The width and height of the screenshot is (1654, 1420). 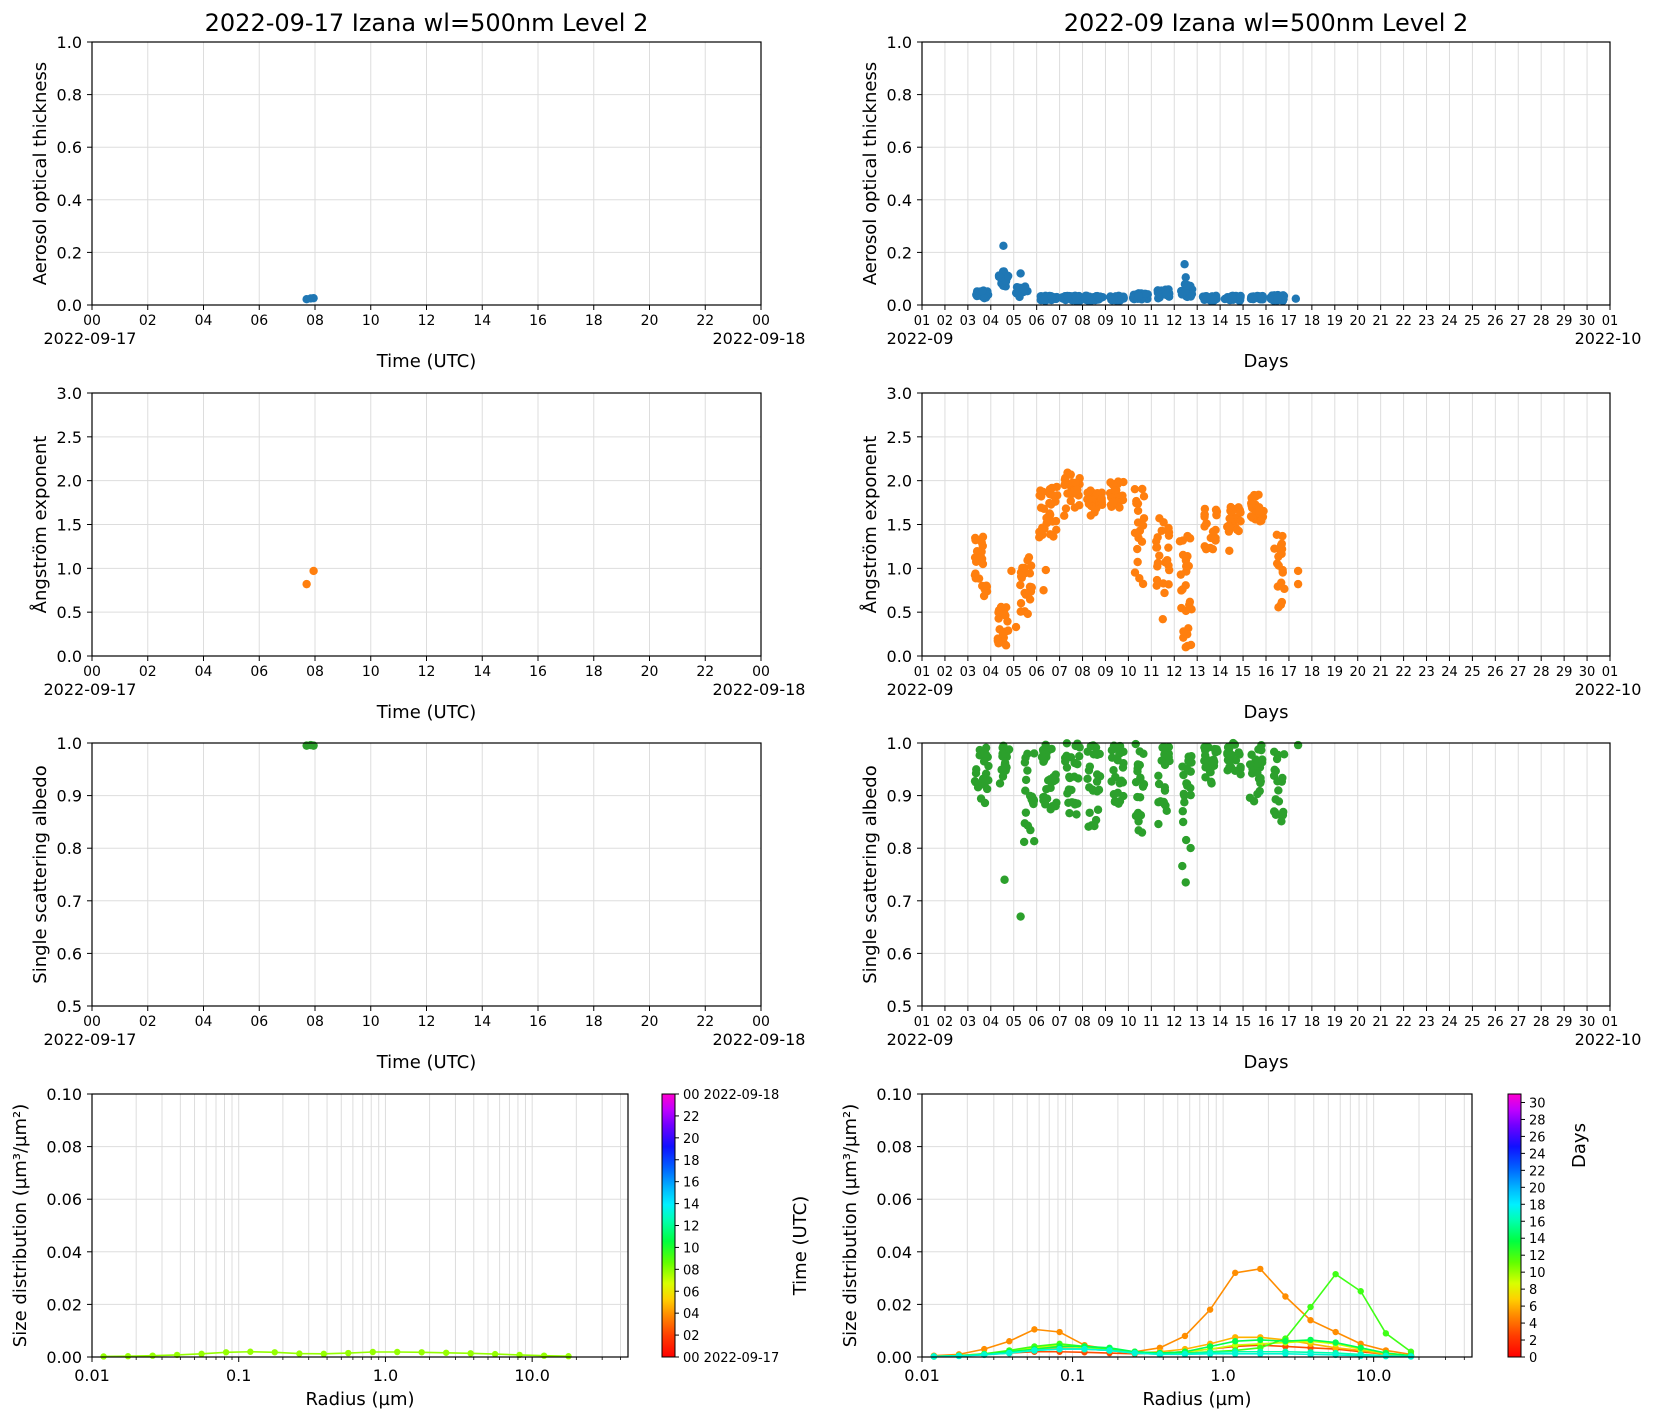 What do you see at coordinates (90, 338) in the screenshot?
I see `x-date-start: 2022-09-17` at bounding box center [90, 338].